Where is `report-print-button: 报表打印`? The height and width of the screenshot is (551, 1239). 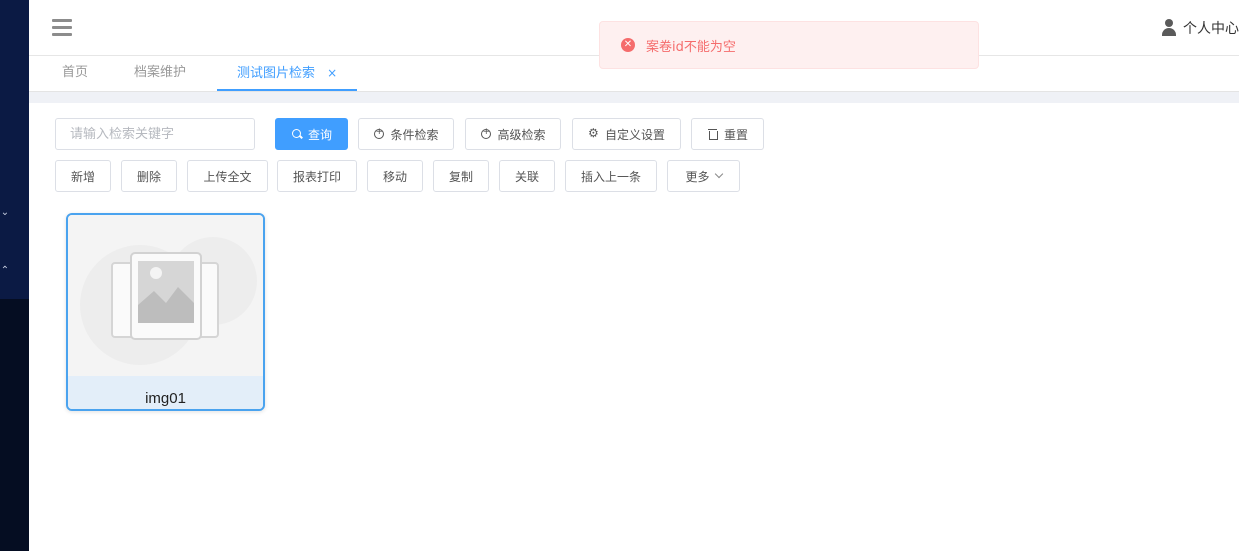
report-print-button: 报表打印 is located at coordinates (317, 176).